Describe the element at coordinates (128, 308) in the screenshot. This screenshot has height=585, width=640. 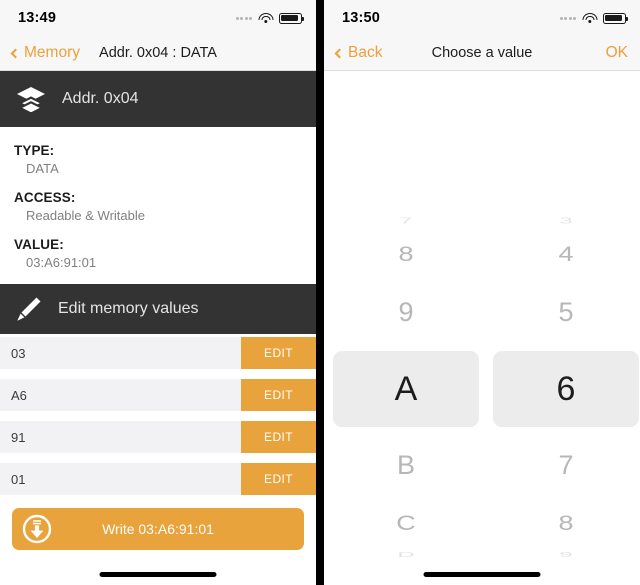
I see `edit-memory-header-label: Edit memory values` at that location.